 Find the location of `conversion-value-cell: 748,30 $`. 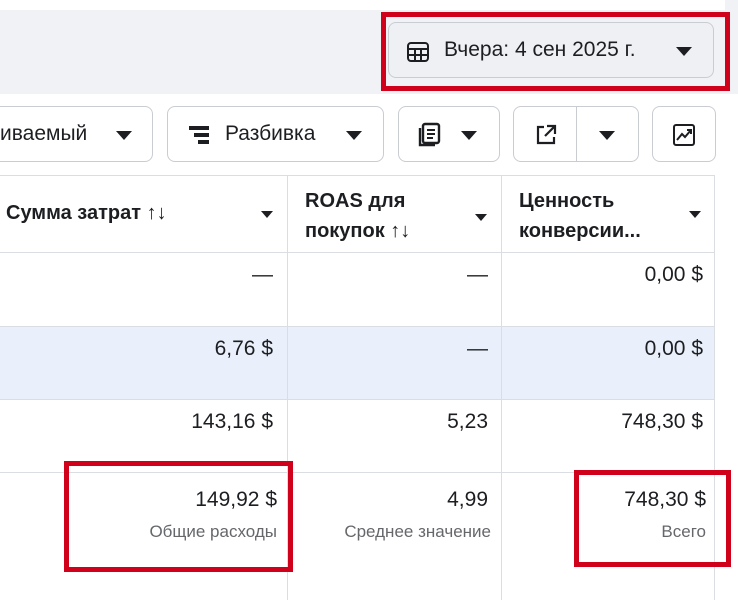

conversion-value-cell: 748,30 $ is located at coordinates (662, 421).